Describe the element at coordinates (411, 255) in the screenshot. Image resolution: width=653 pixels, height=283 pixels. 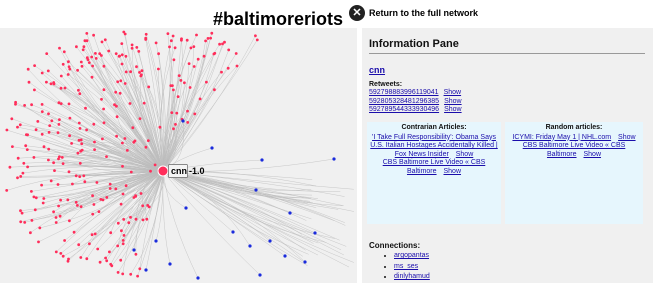
I see `connection-link: argopantas` at that location.